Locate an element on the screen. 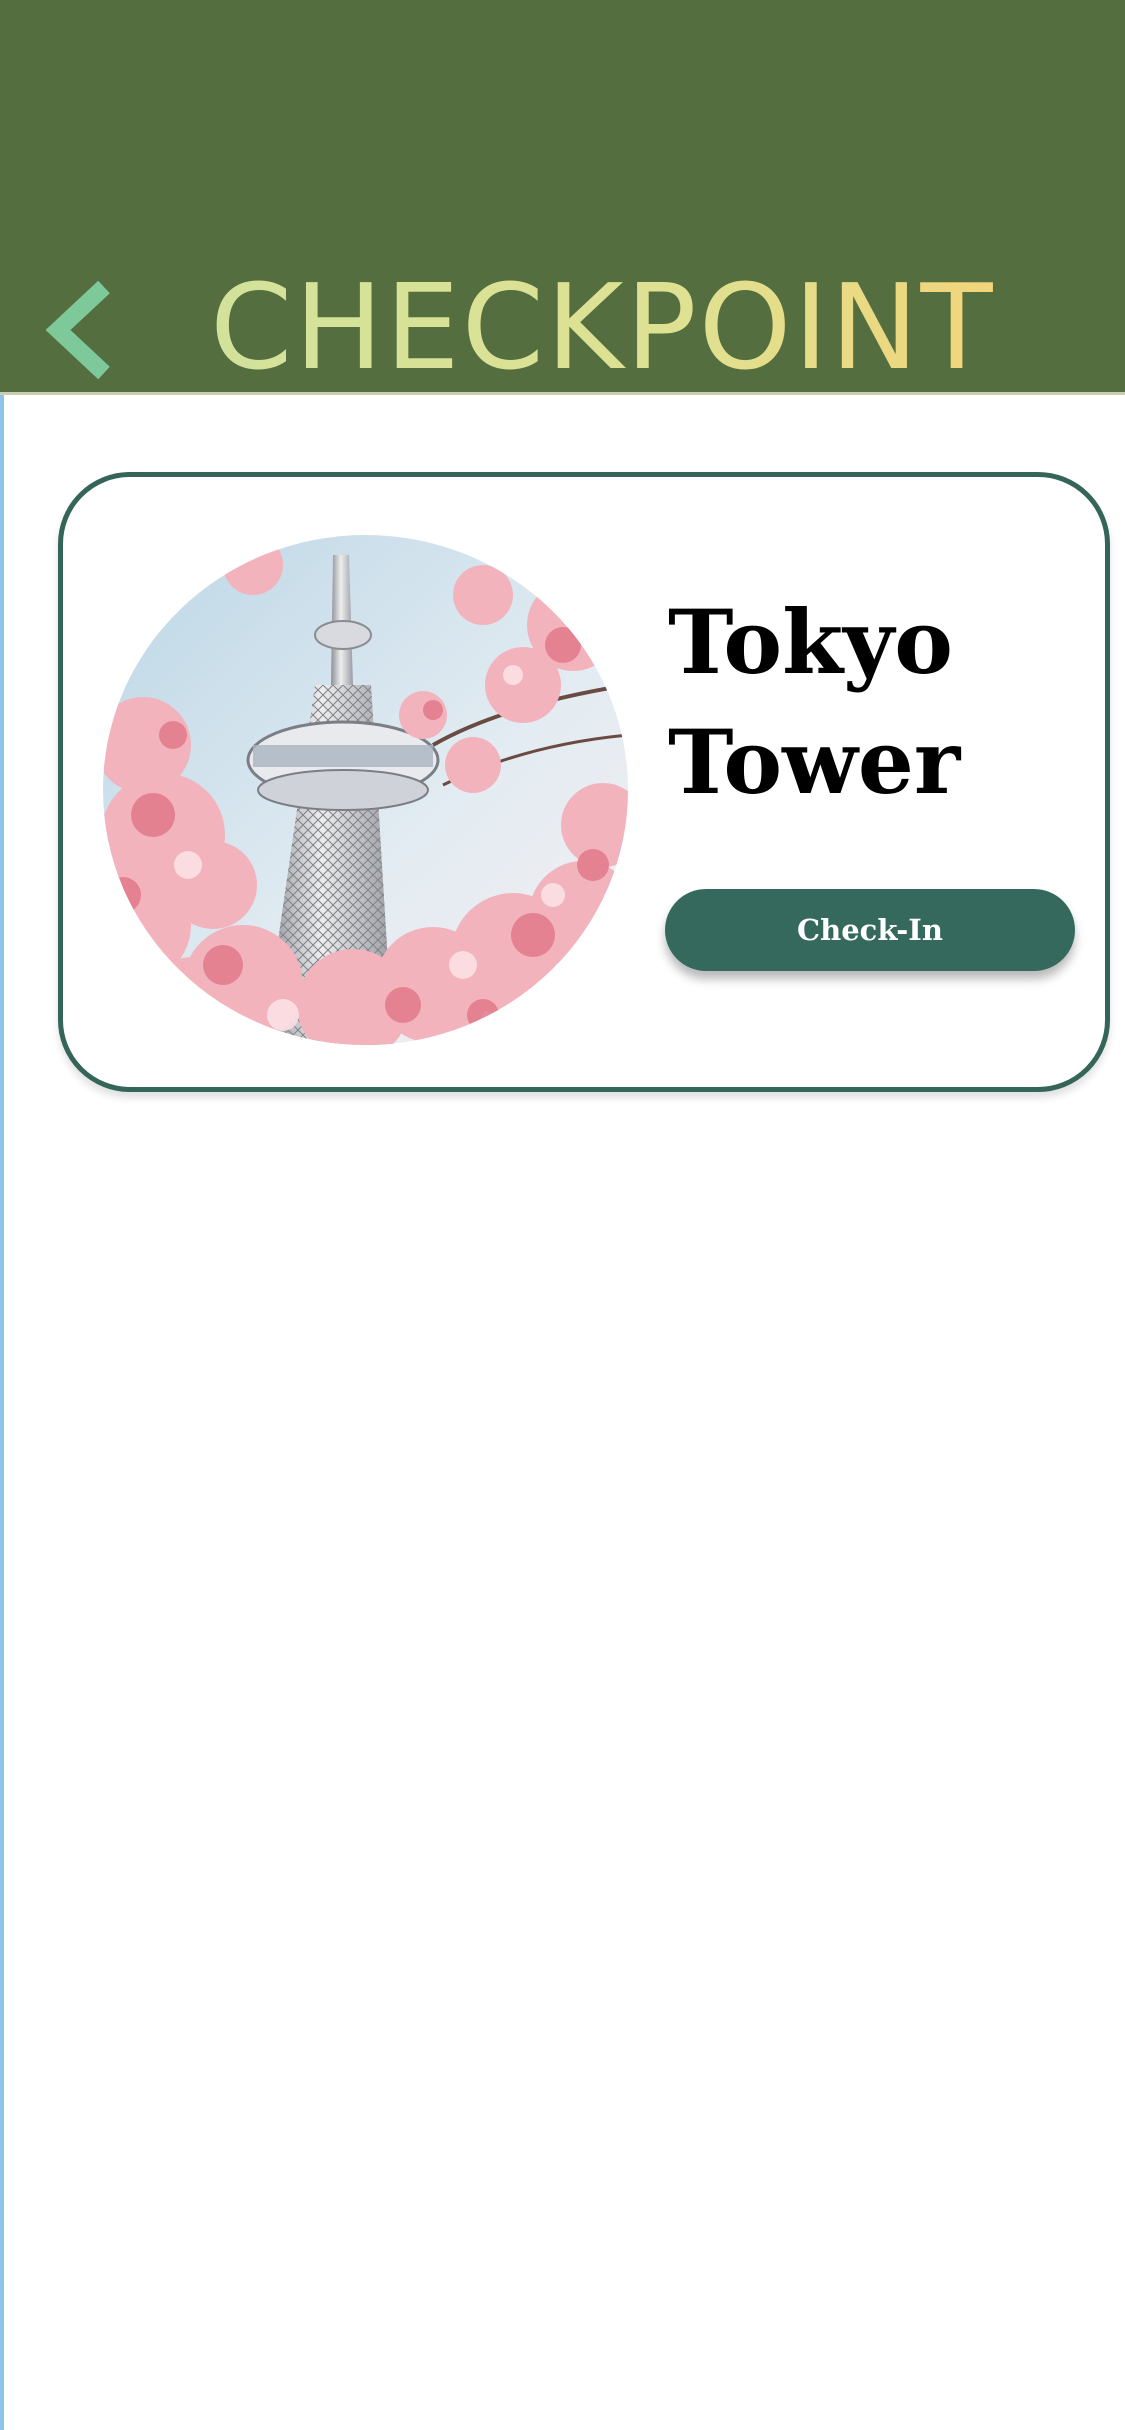  chevron-left-icon is located at coordinates (77, 330).